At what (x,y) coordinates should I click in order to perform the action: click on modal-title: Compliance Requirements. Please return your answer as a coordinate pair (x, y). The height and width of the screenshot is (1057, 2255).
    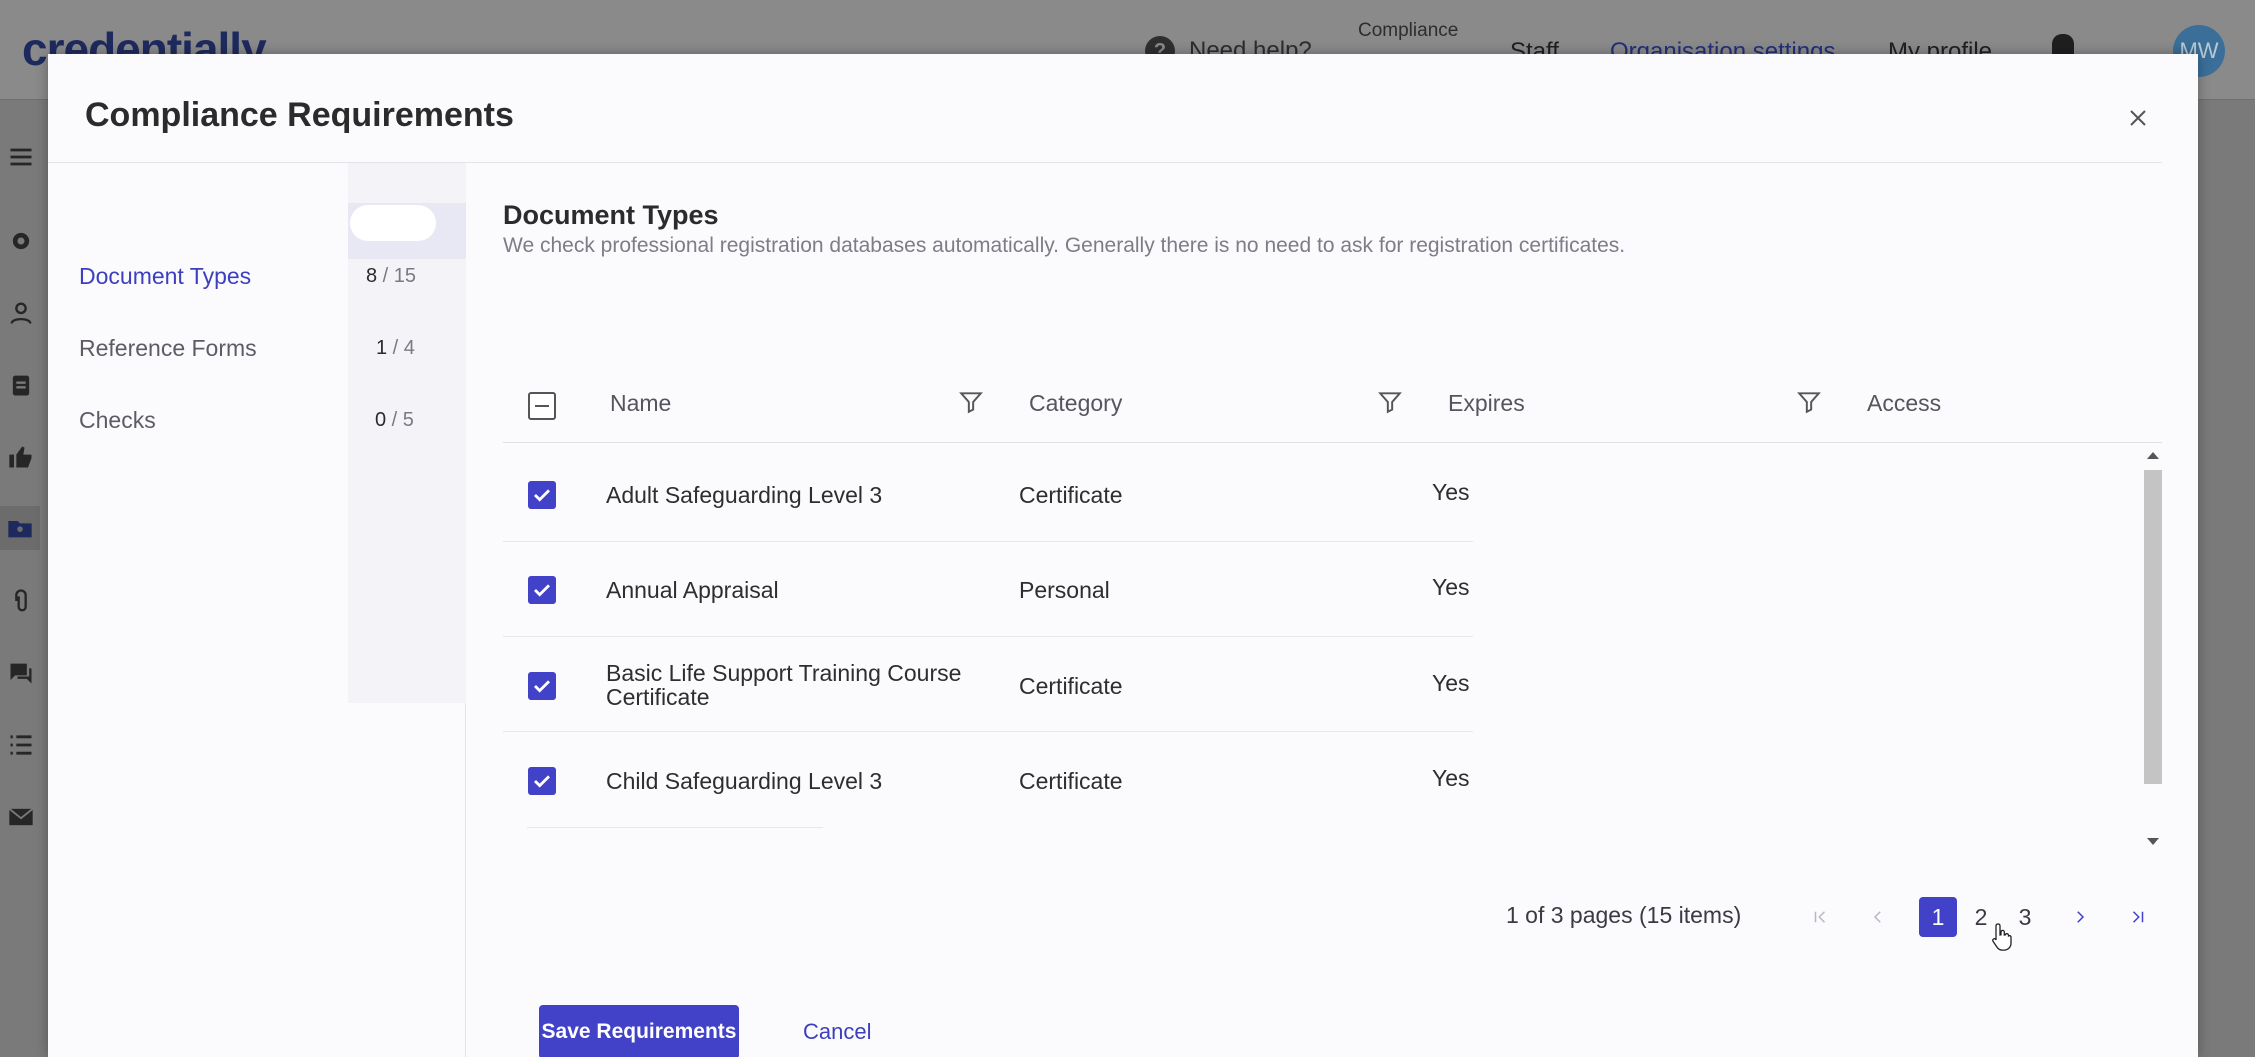
    Looking at the image, I should click on (299, 115).